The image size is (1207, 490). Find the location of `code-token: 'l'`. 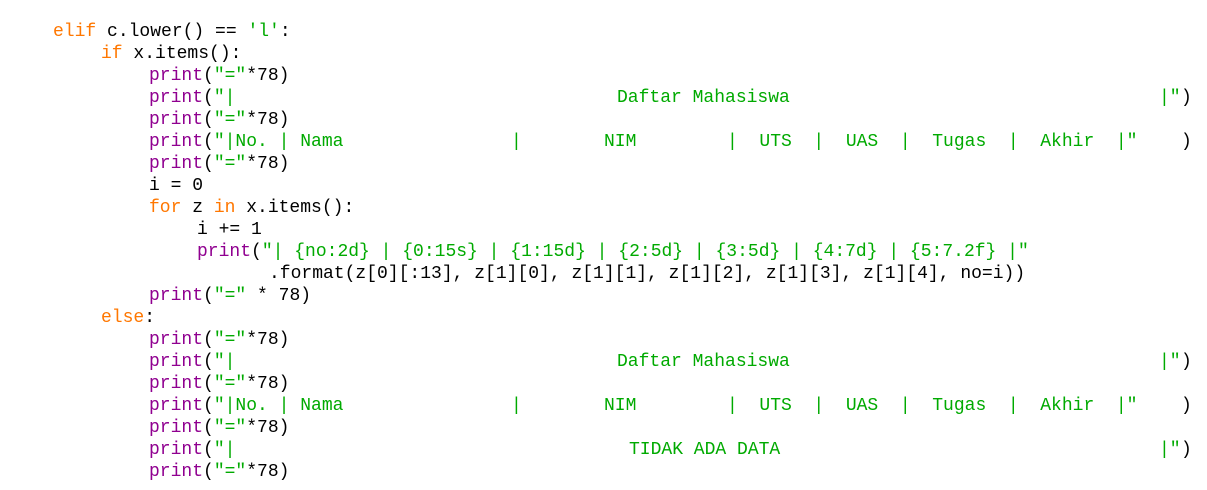

code-token: 'l' is located at coordinates (263, 32).